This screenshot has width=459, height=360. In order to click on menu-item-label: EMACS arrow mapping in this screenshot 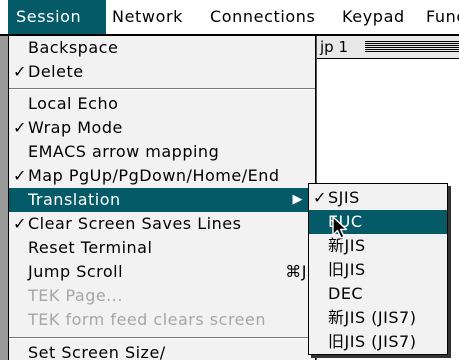, I will do `click(124, 151)`.